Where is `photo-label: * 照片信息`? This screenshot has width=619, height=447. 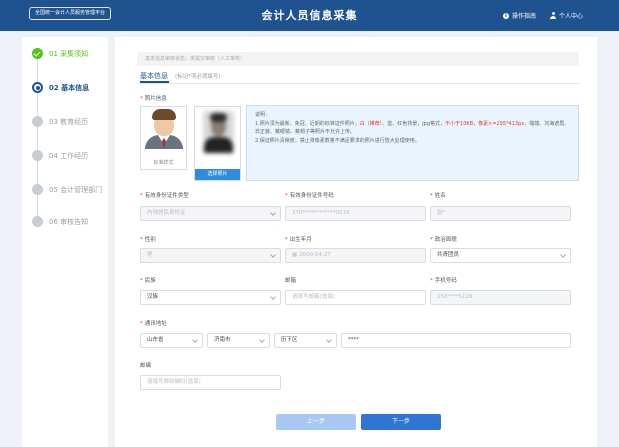 photo-label: * 照片信息 is located at coordinates (153, 99).